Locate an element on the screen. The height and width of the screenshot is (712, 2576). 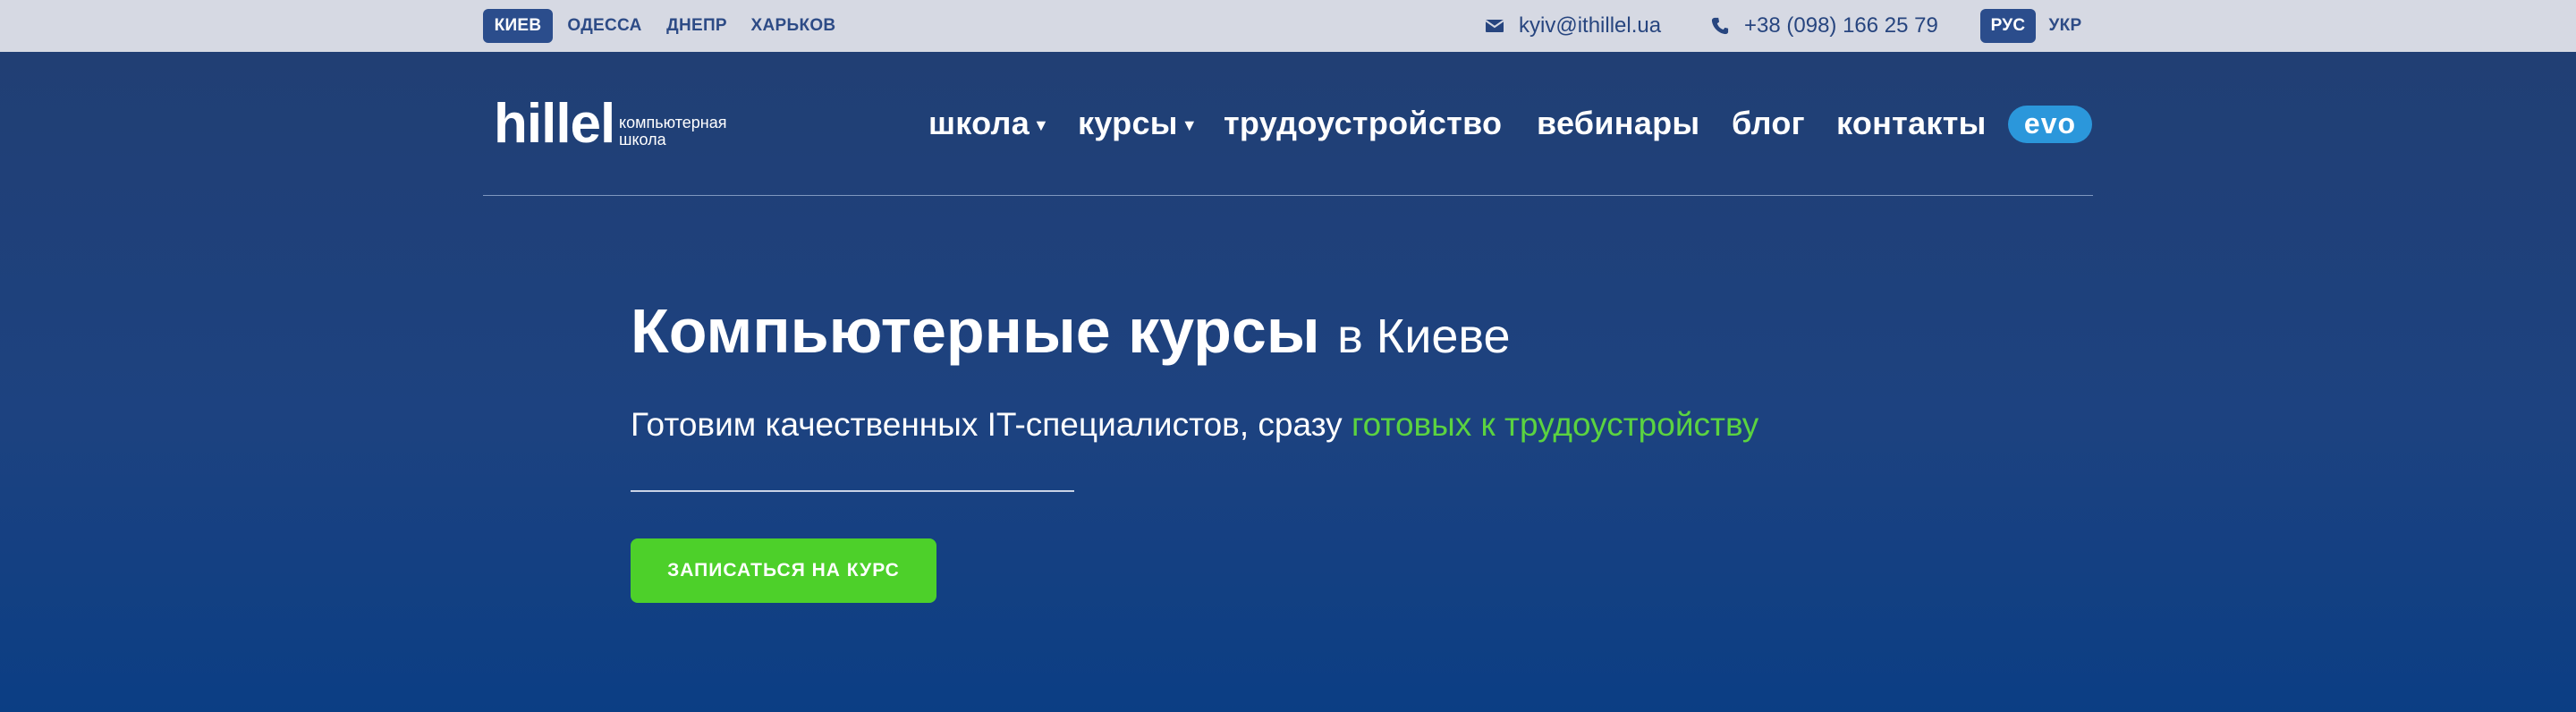
signup-course-button: ЗАПИСАТЬСЯ НА КУРС is located at coordinates (783, 570).